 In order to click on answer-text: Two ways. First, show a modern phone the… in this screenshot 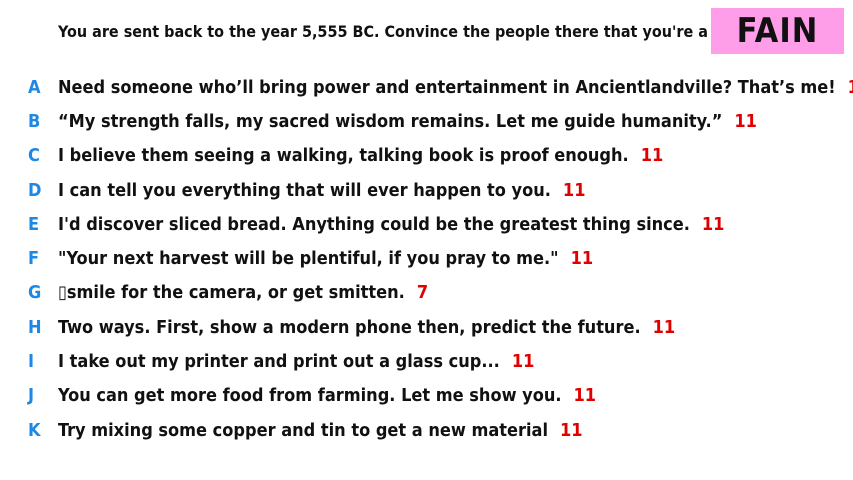, I will do `click(349, 327)`.